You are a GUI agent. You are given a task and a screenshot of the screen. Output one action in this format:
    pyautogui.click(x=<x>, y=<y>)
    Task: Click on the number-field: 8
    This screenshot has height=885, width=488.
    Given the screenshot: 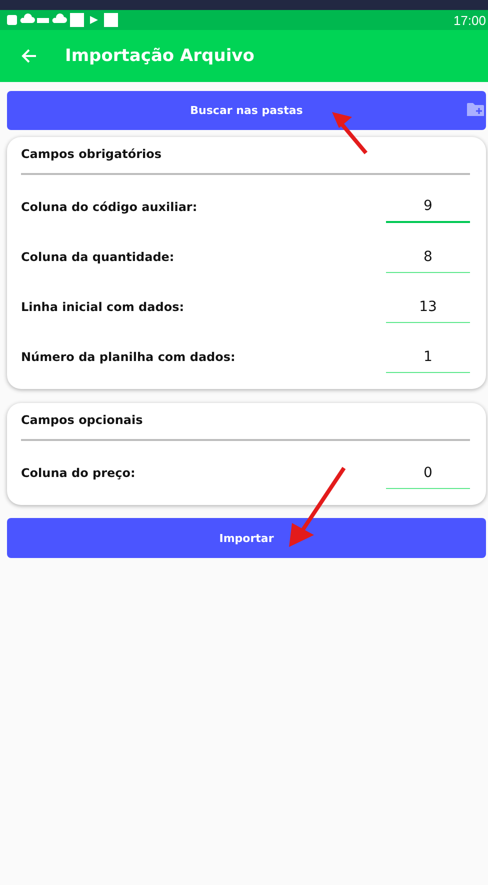 What is the action you would take?
    pyautogui.click(x=428, y=257)
    